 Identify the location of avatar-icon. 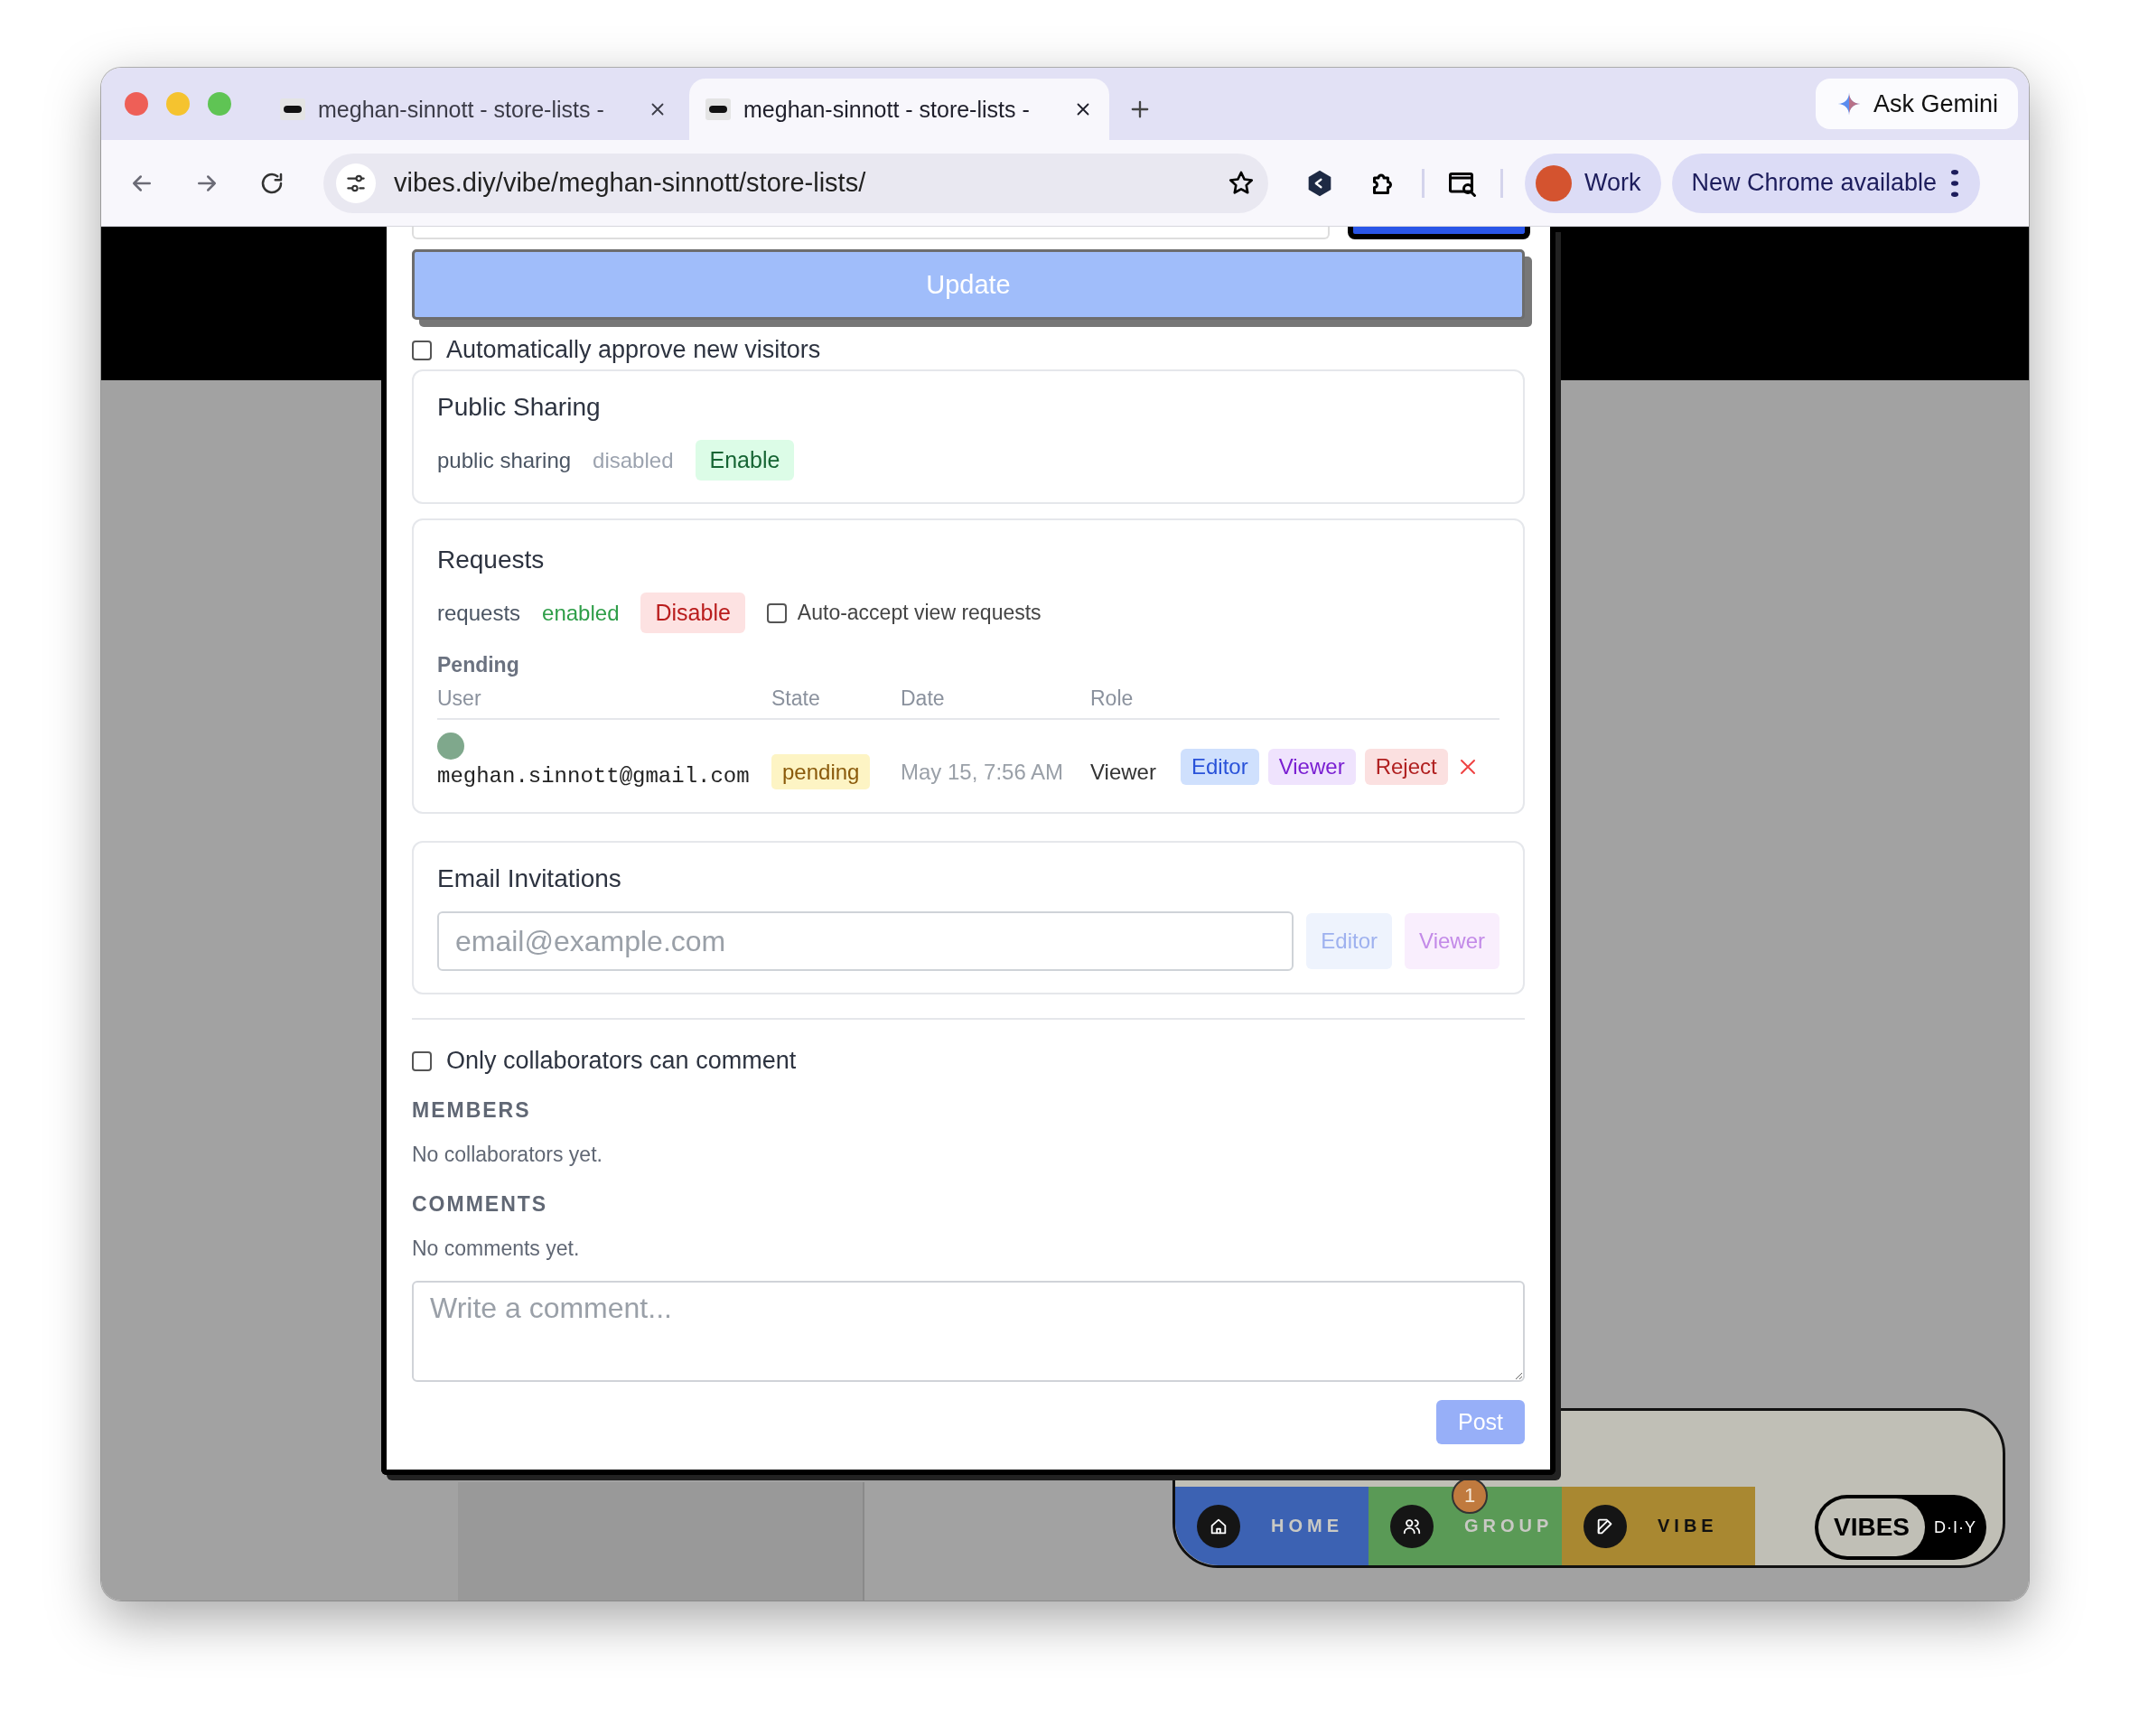
(1554, 182).